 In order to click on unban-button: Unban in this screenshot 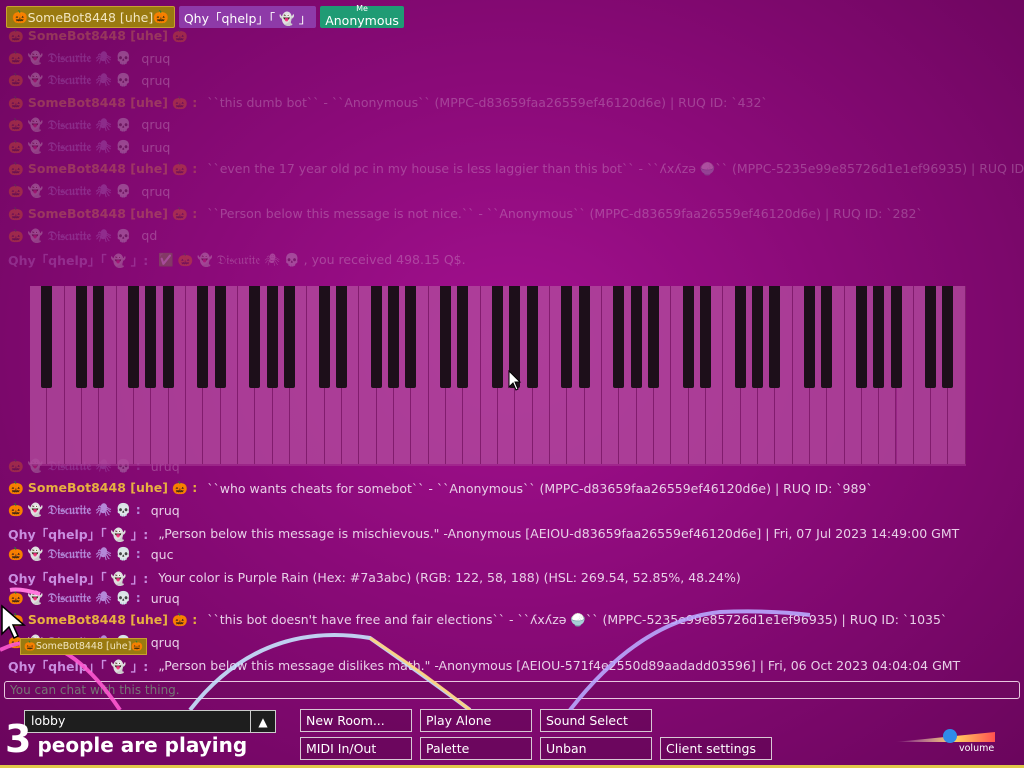, I will do `click(596, 748)`.